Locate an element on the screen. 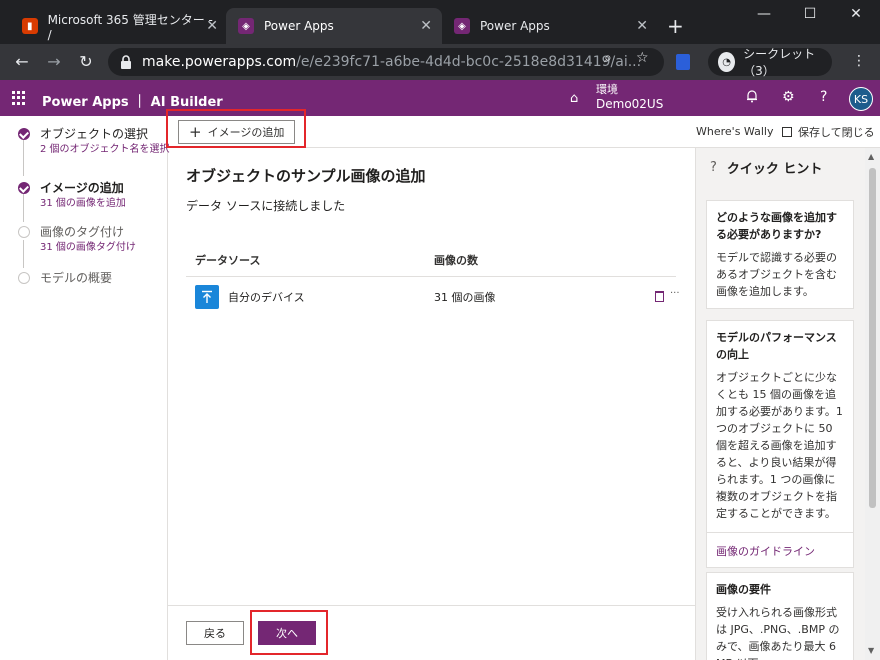 This screenshot has width=880, height=660. lock-icon is located at coordinates (126, 62).